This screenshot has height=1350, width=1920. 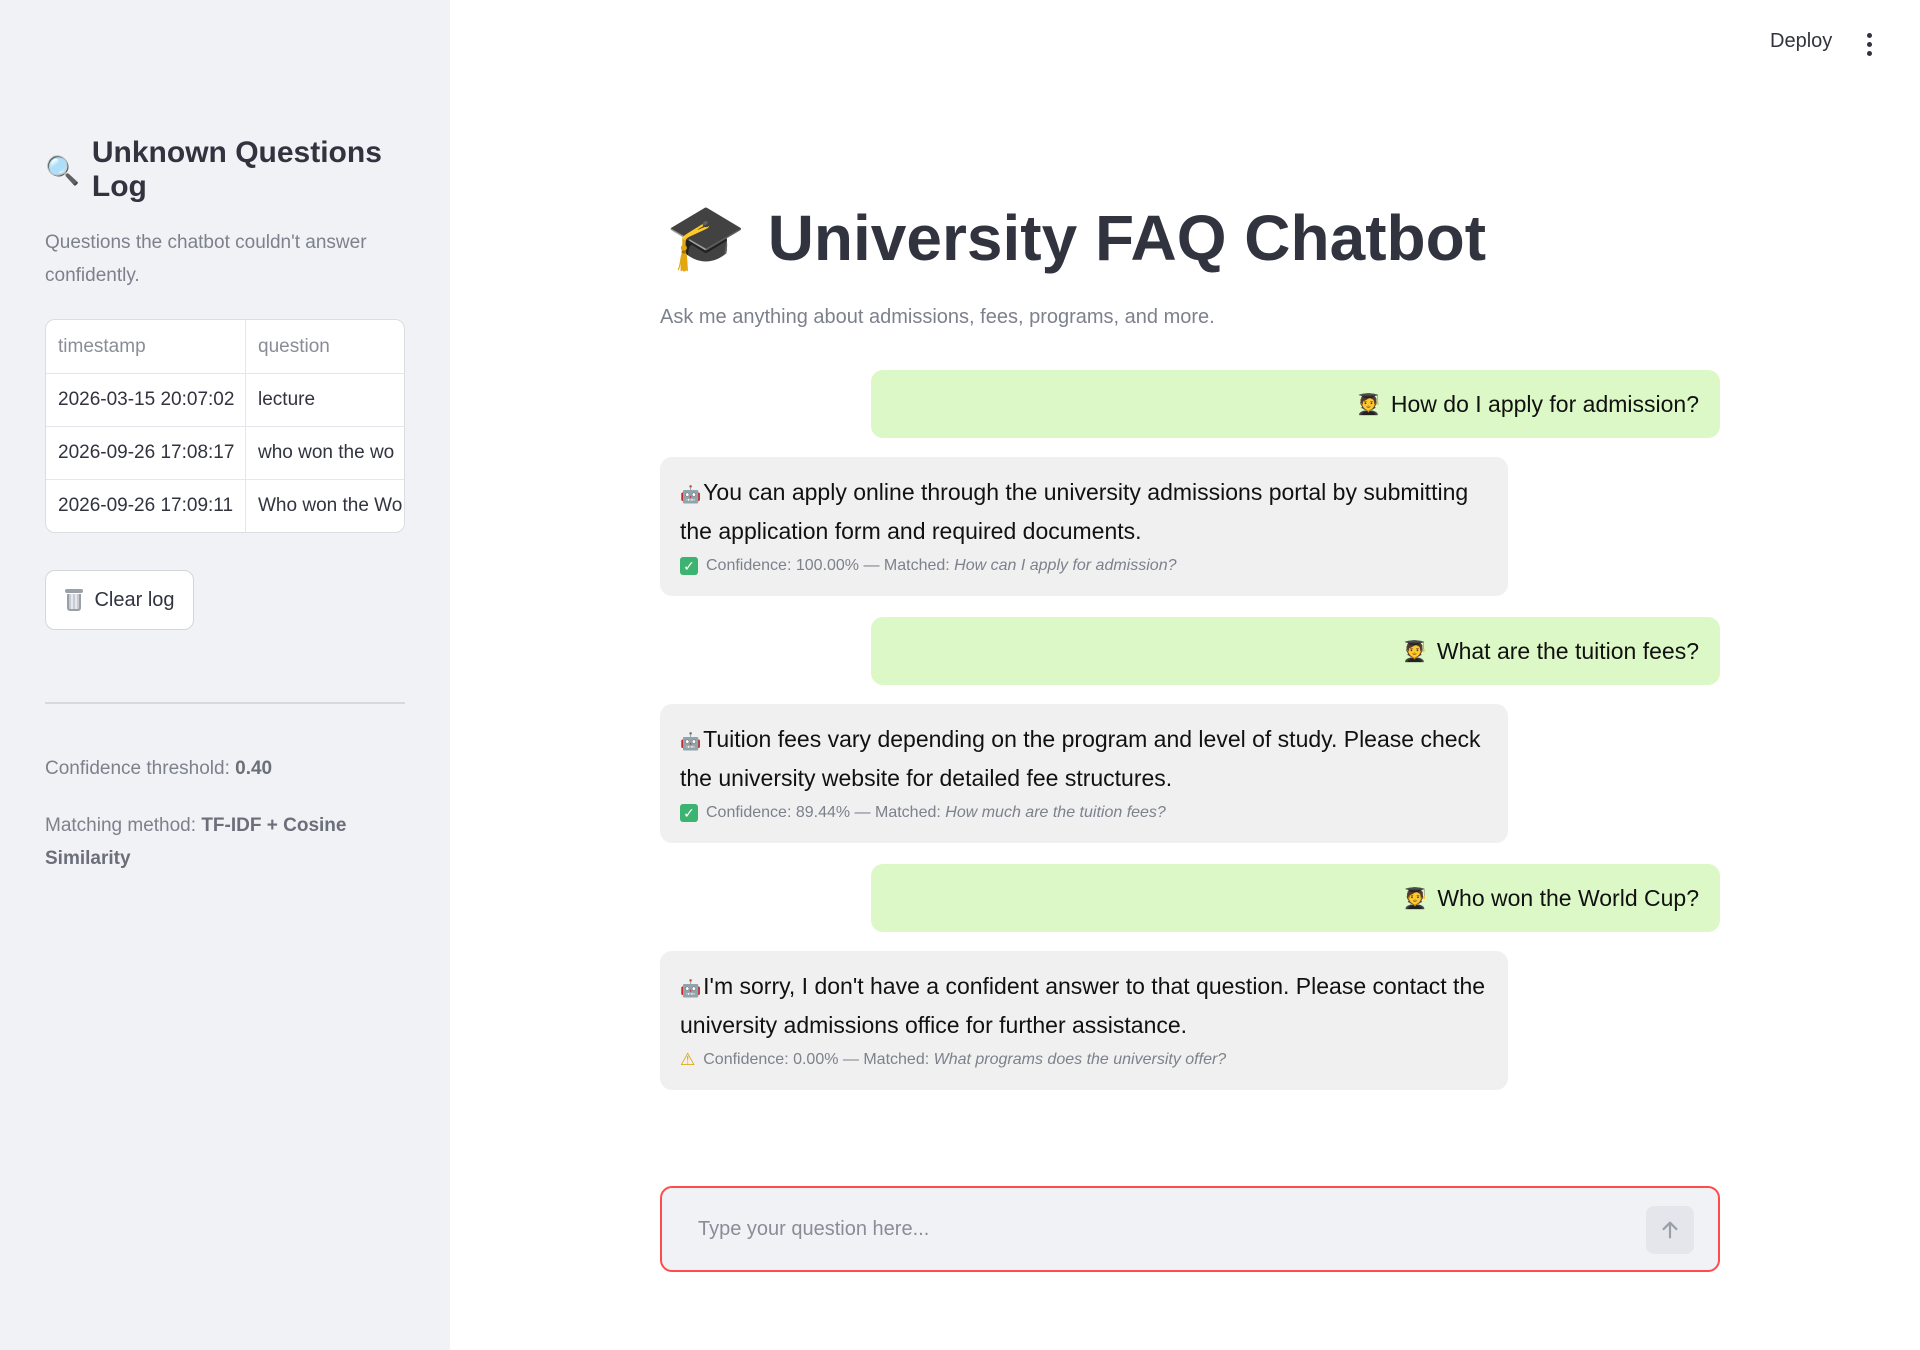 I want to click on table-row: 2026-03-15 20:07:02 lecture, so click(x=225, y=399).